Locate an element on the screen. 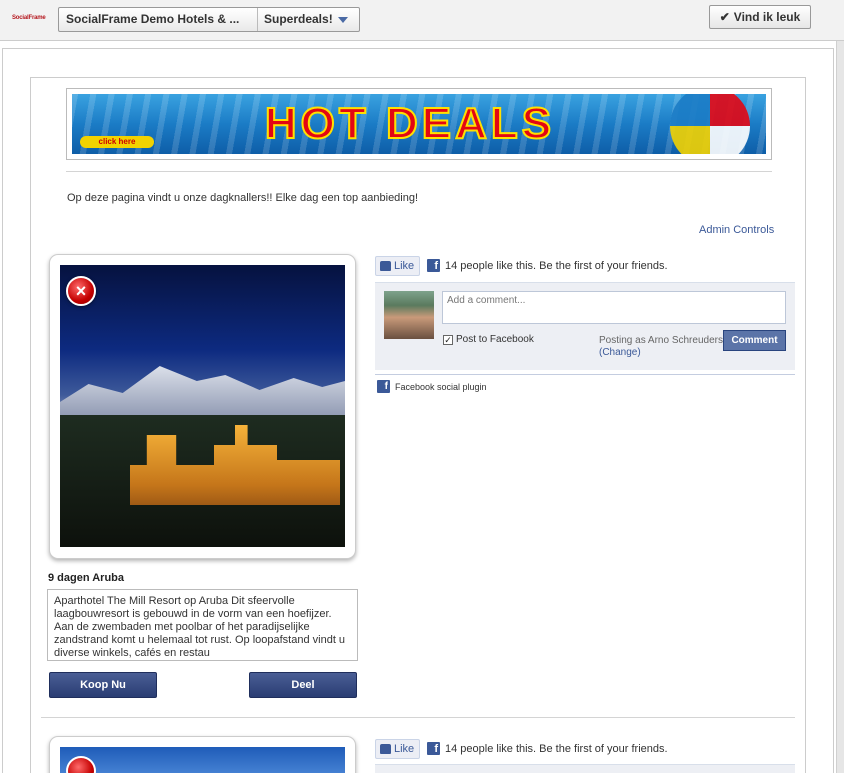  posting-as: Posting as Arno Schreuders (Change) is located at coordinates (661, 347).